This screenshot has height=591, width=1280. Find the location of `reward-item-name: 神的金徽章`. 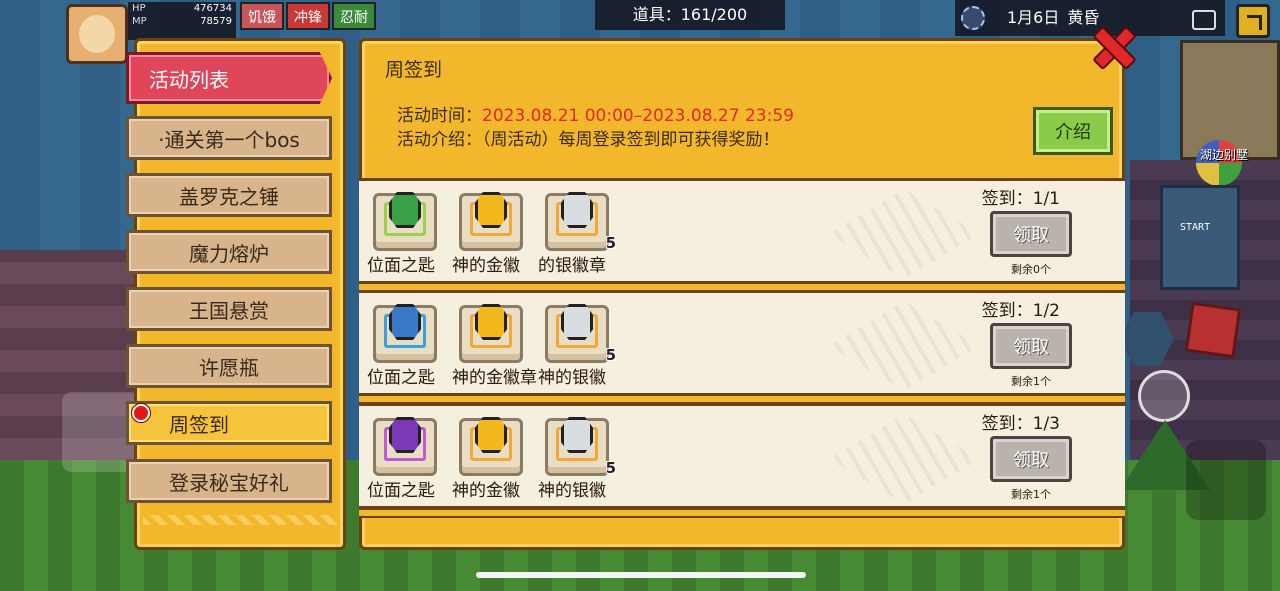

reward-item-name: 神的金徽章 is located at coordinates (494, 378).